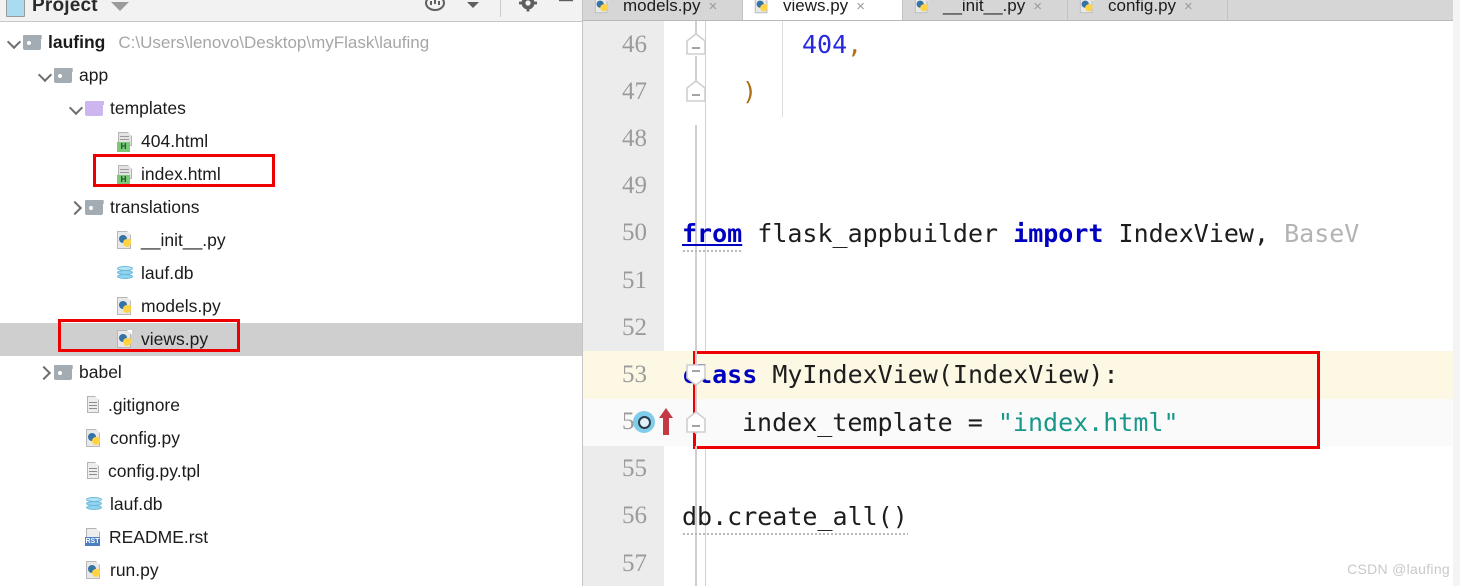  Describe the element at coordinates (1148, 10) in the screenshot. I see `editor-tab-config-py: config.py ×` at that location.